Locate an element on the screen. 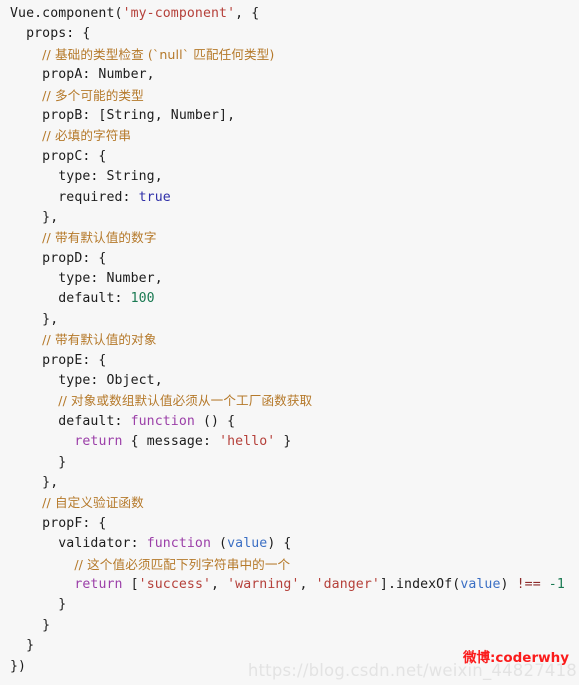 This screenshot has width=579, height=685. code-token-string: 'my-component' is located at coordinates (179, 13).